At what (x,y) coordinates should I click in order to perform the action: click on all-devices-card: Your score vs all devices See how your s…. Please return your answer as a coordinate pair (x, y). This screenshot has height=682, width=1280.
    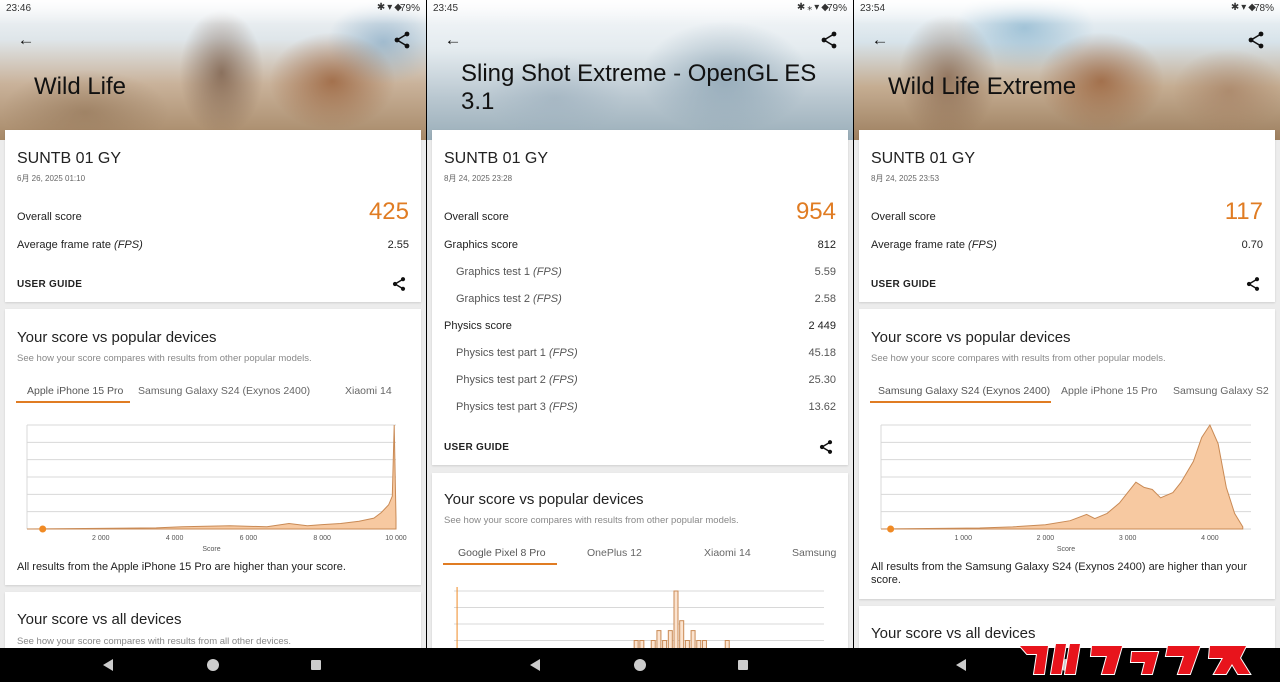
    Looking at the image, I should click on (213, 620).